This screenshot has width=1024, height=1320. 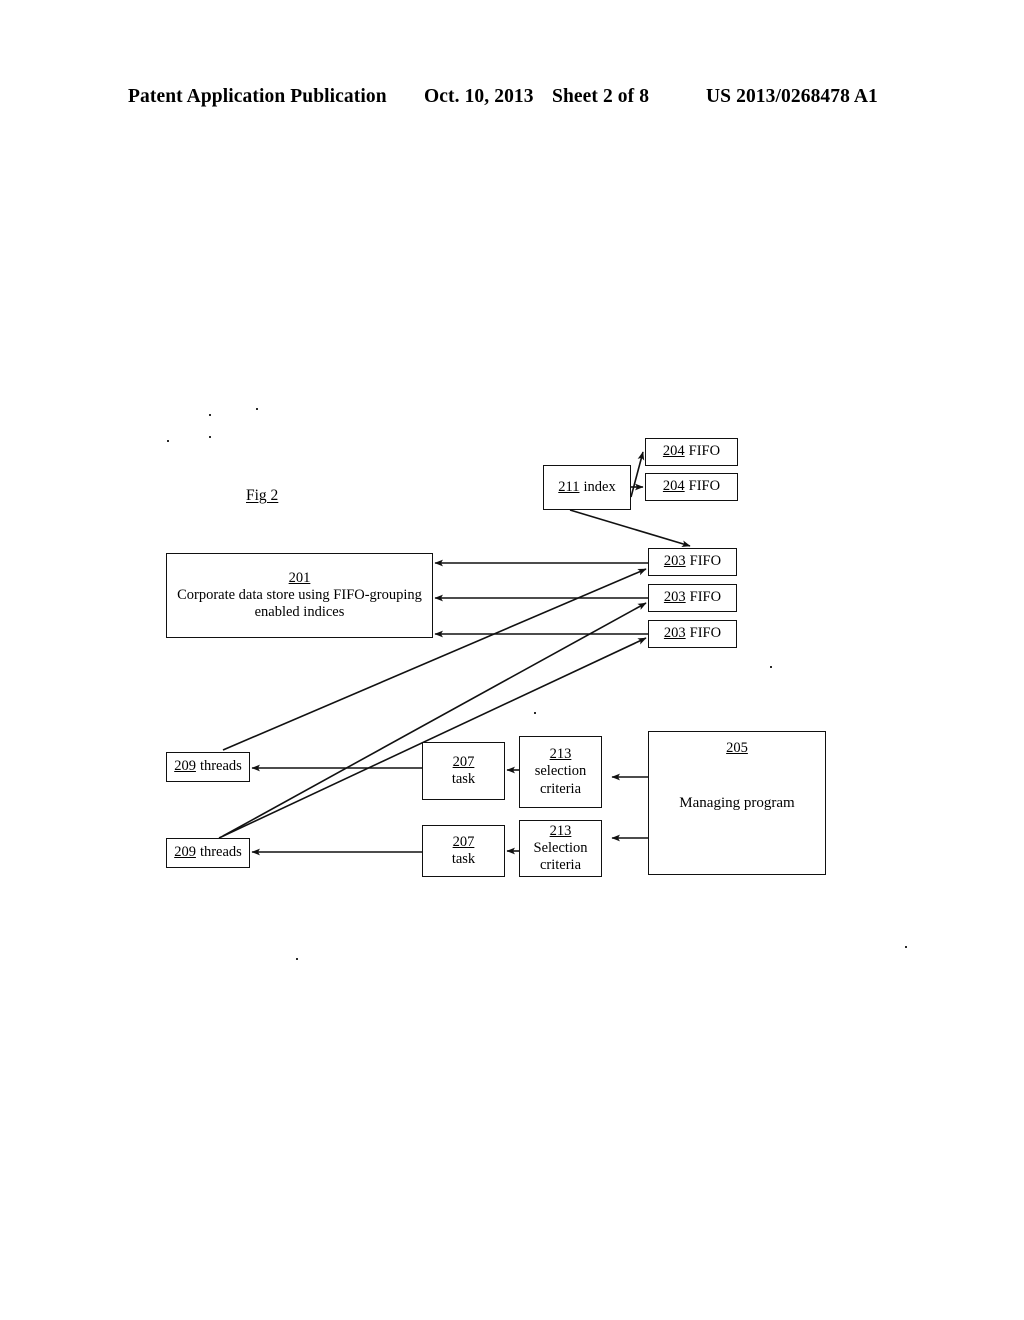 I want to click on selection-criteria-line-1a: selection, so click(x=560, y=771).